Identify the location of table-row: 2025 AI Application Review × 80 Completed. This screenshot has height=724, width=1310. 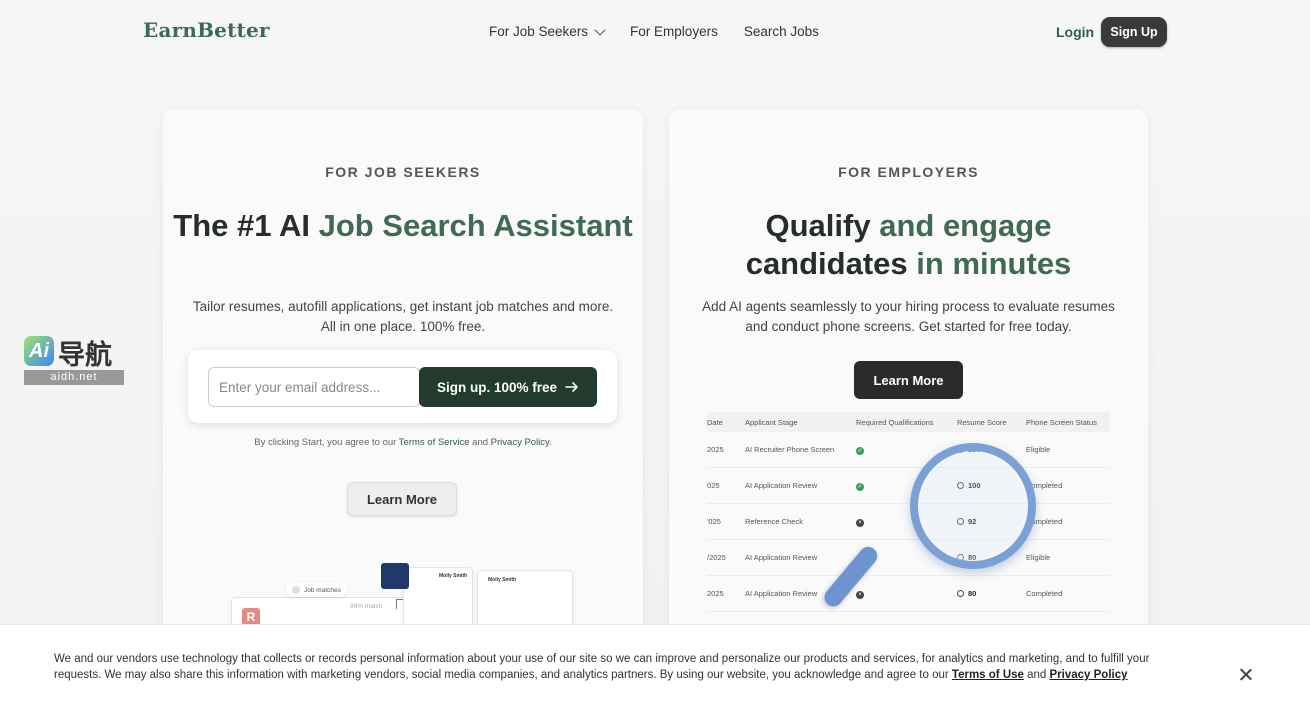
(908, 593).